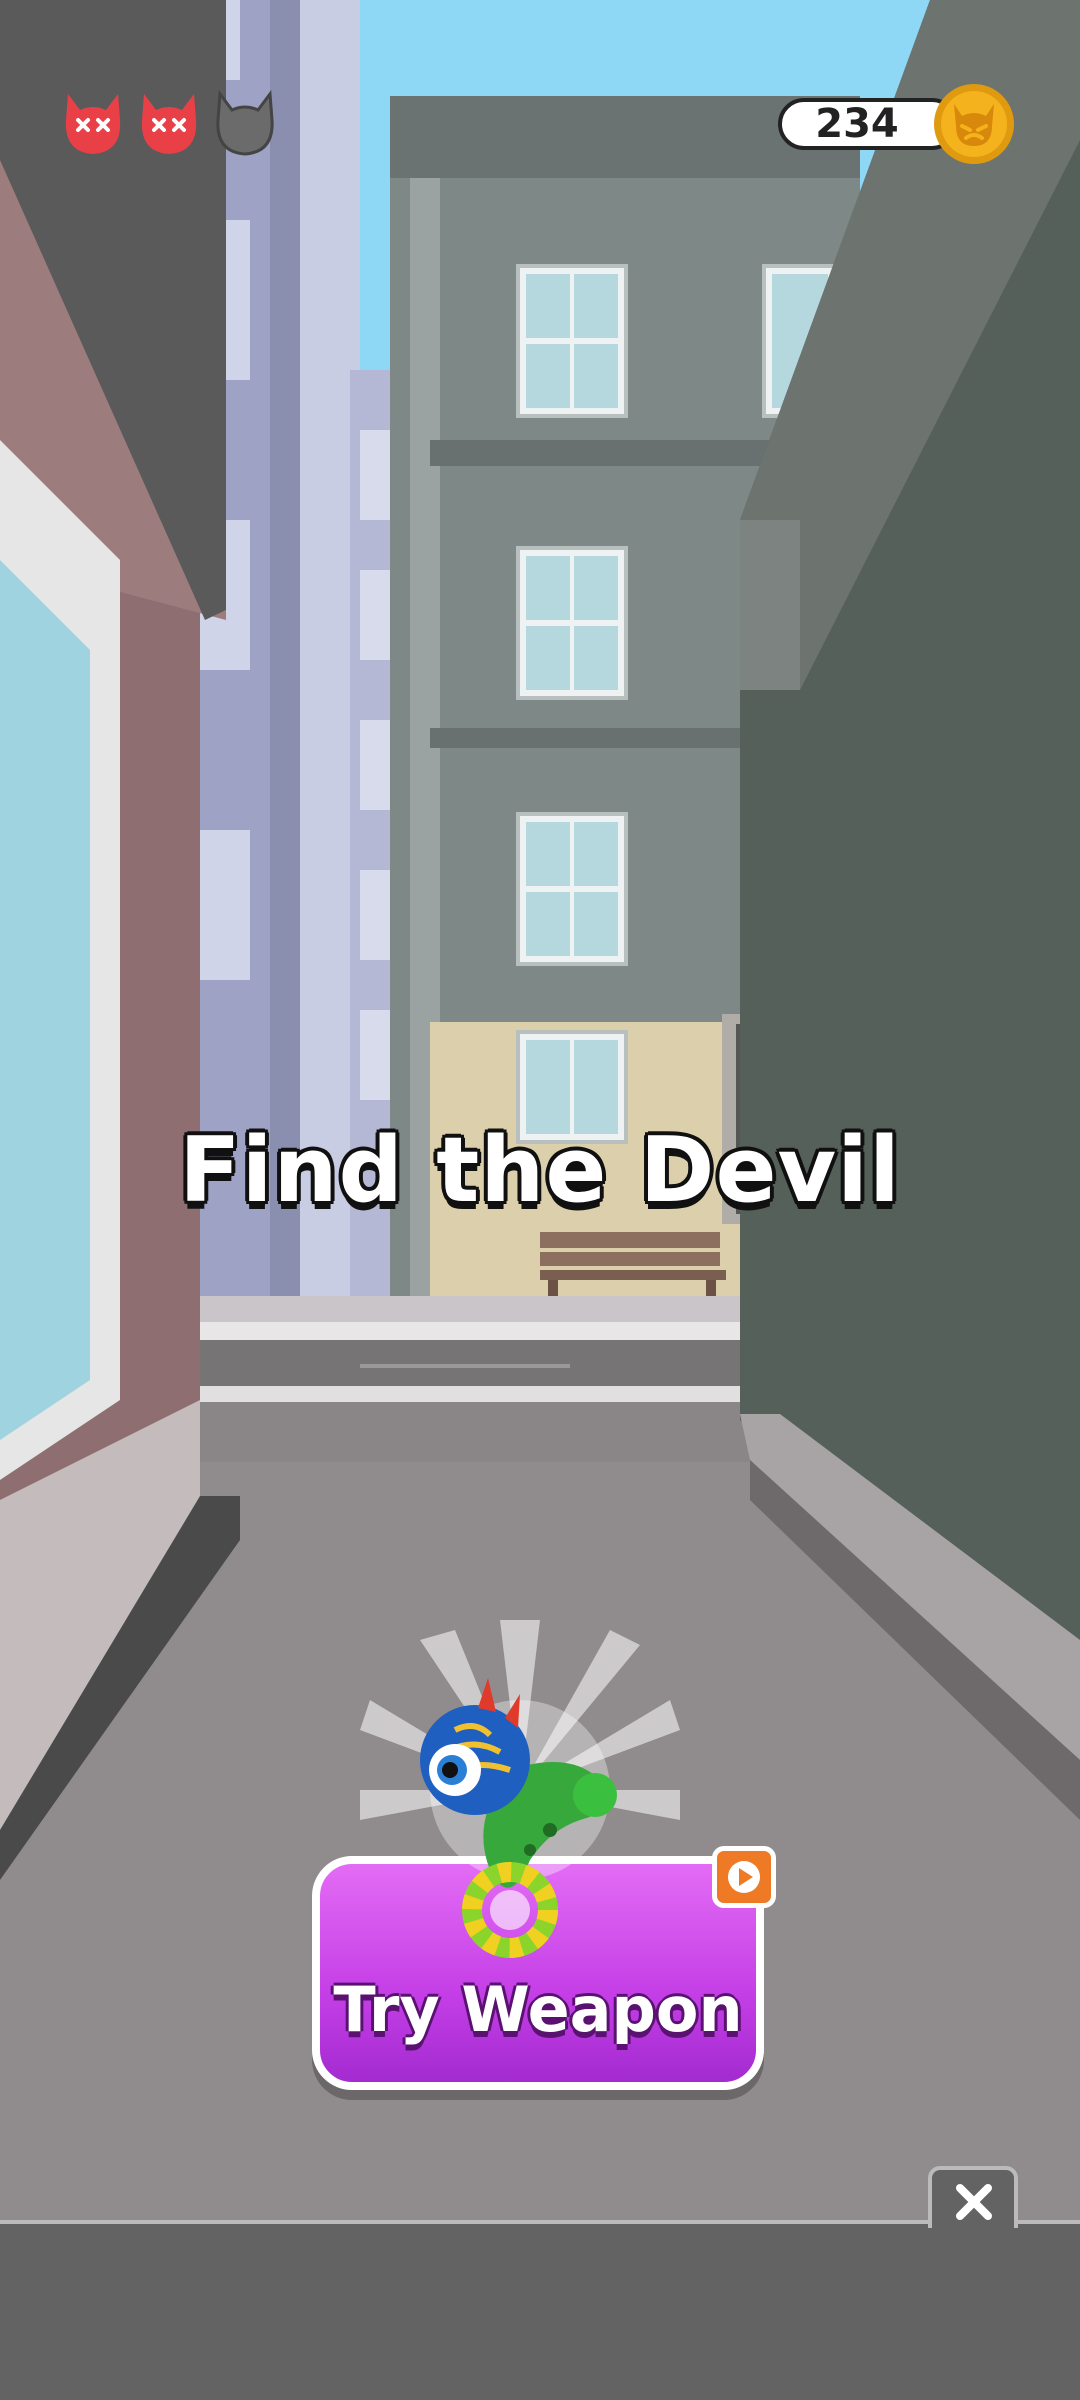 This screenshot has height=2400, width=1080. Describe the element at coordinates (245, 122) in the screenshot. I see `life-remaining-icon` at that location.